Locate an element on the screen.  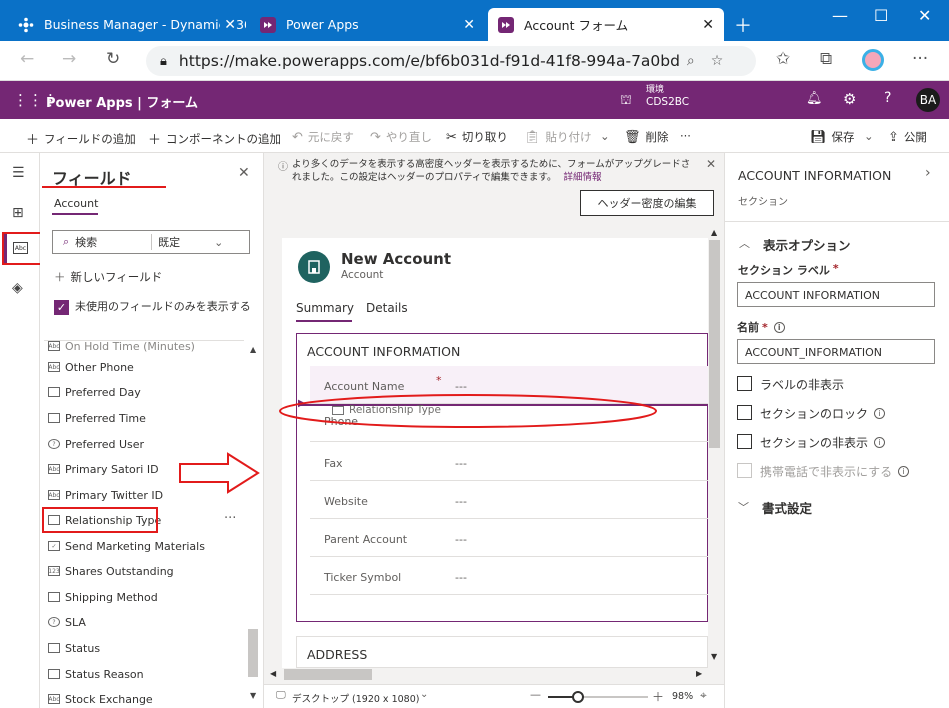
list-item: 123 Shares Outstanding is located at coordinates (111, 571).